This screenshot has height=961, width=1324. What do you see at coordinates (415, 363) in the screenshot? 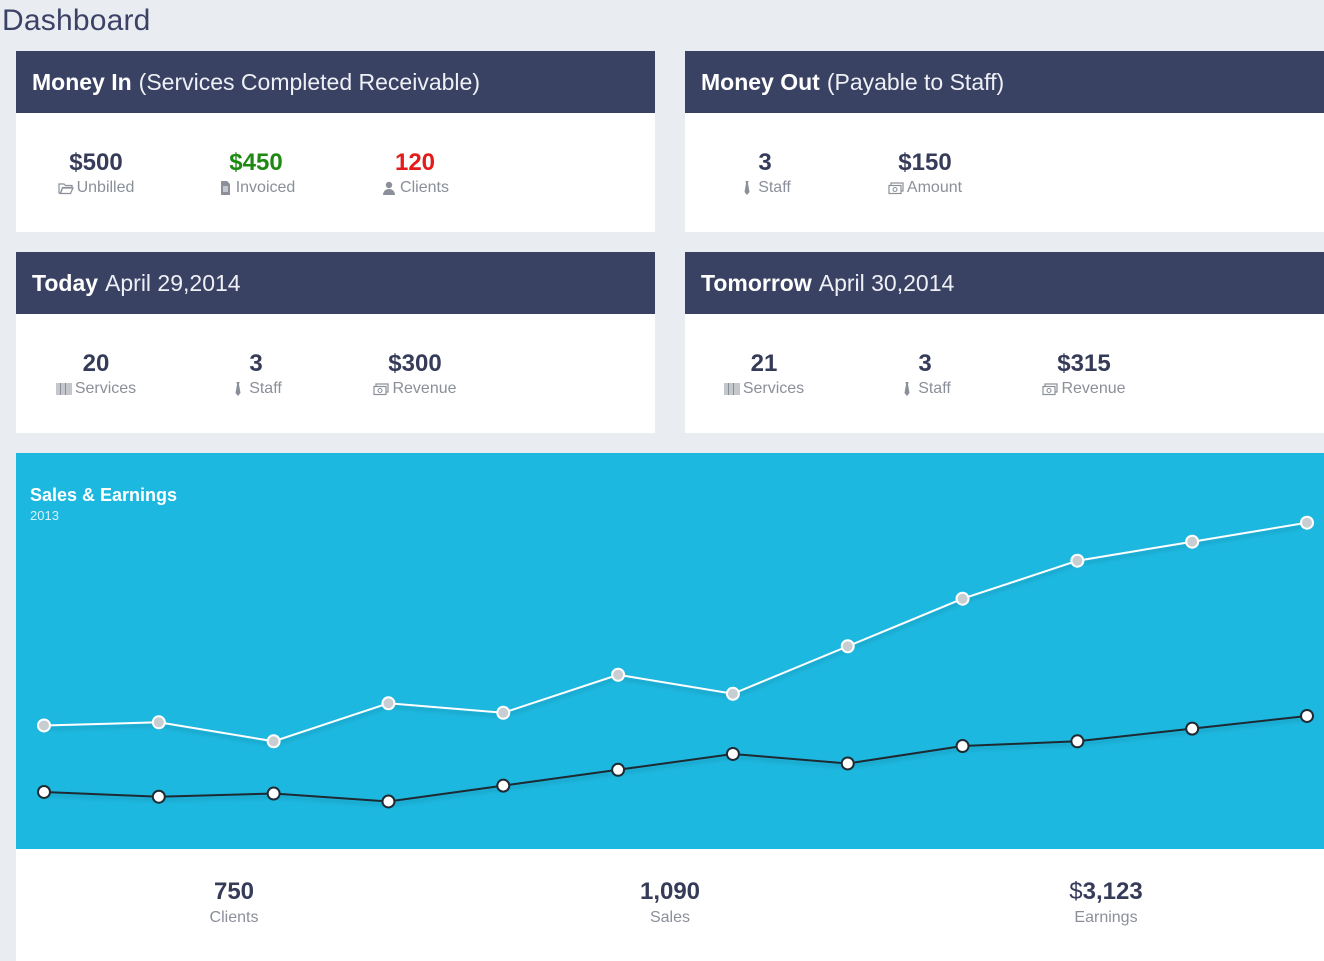
I see `today-revenue-value: $300` at bounding box center [415, 363].